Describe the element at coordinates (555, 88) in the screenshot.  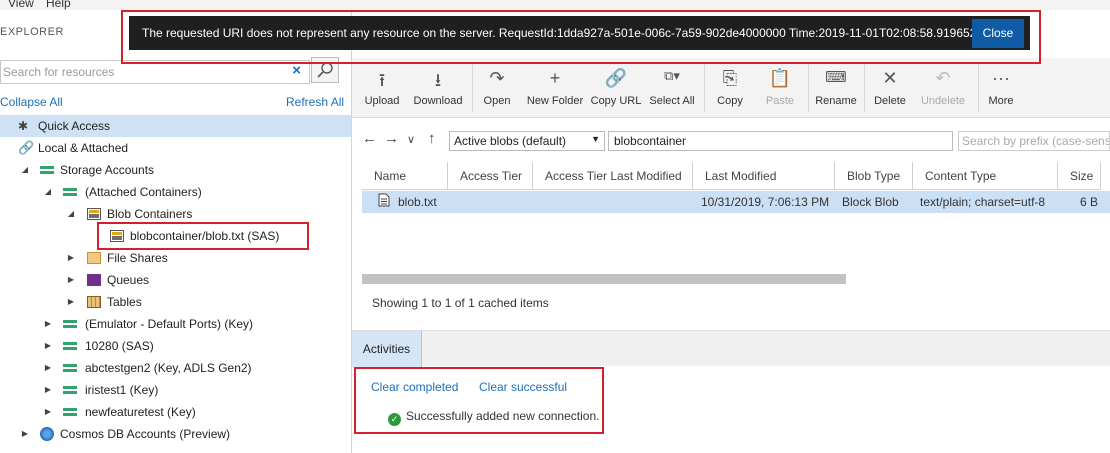
I see `new-folder-button: + New Folder` at that location.